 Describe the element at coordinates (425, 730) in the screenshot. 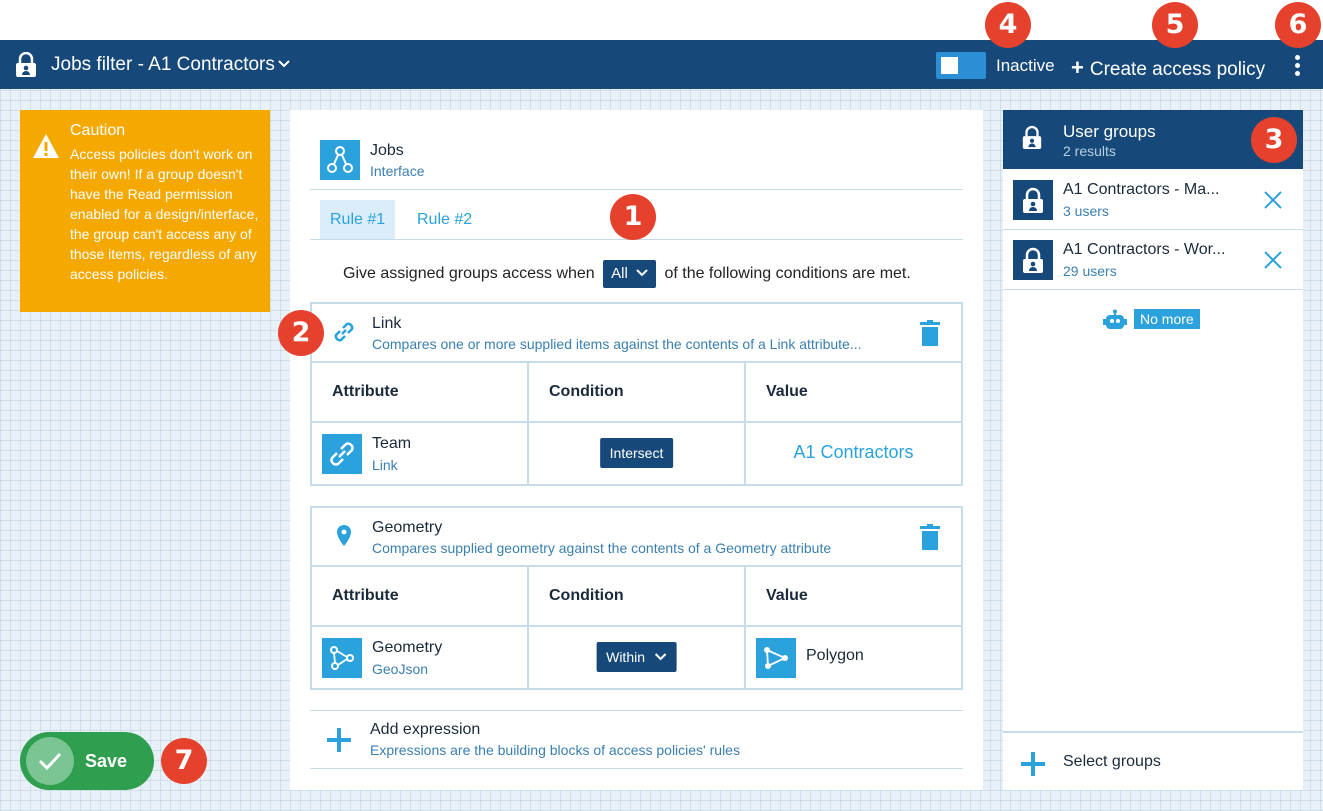

I see `add-expression-button: Add expression` at that location.